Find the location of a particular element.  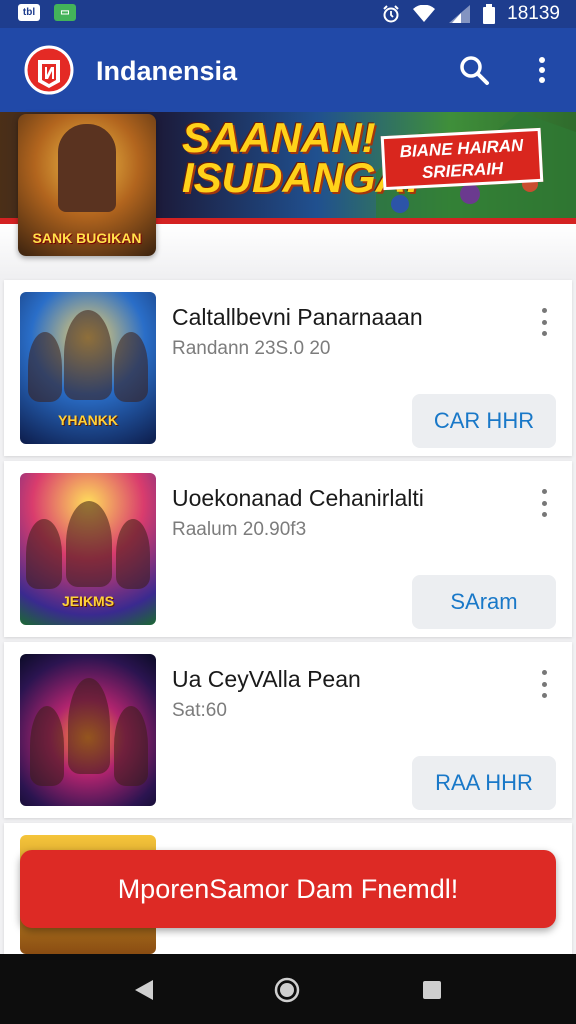

hero-logo: SANK BUGIKAN is located at coordinates (87, 238).